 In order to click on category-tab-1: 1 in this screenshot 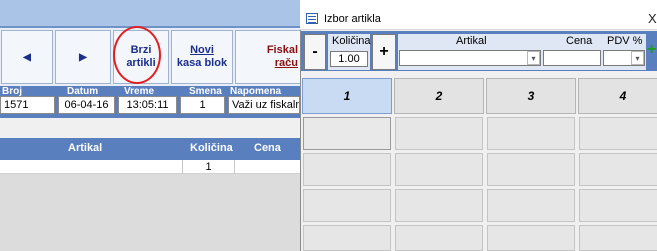, I will do `click(347, 96)`.